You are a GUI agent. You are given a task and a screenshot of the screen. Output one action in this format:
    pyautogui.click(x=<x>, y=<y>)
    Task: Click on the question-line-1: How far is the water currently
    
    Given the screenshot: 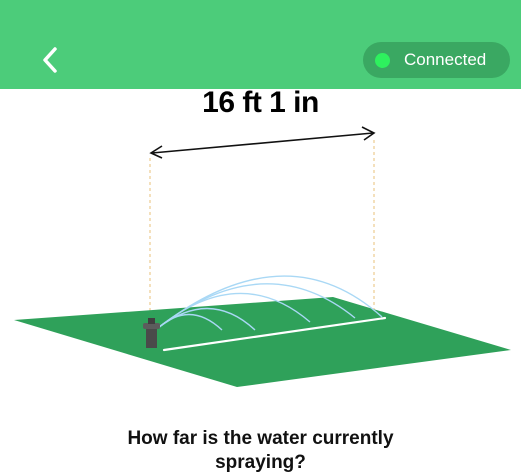 What is the action you would take?
    pyautogui.click(x=260, y=438)
    